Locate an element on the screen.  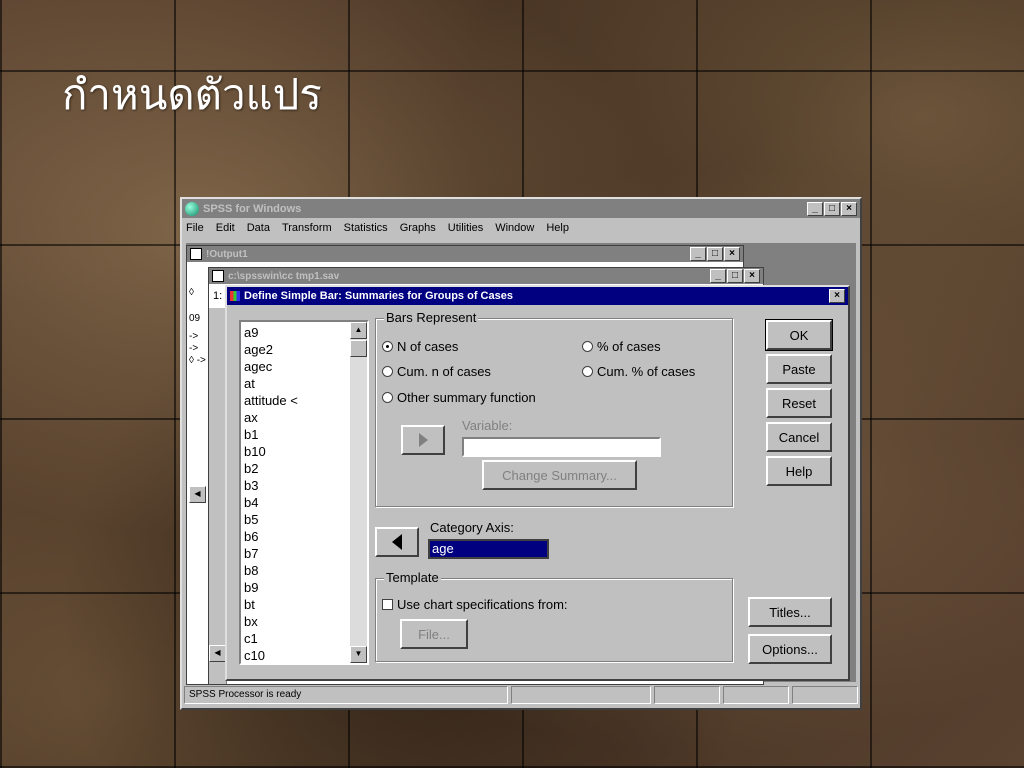
summary-variable-field is located at coordinates (561, 447).